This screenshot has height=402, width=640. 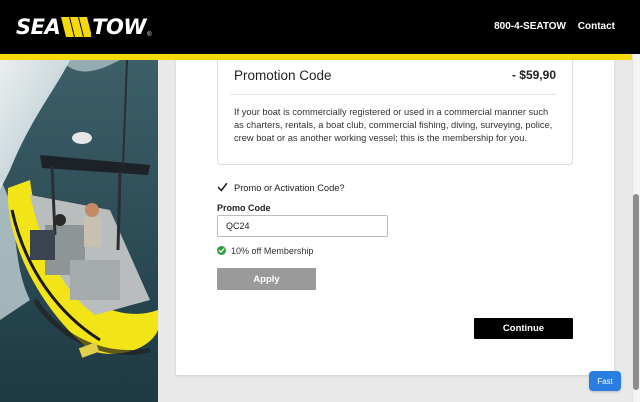 What do you see at coordinates (605, 381) in the screenshot?
I see `fast-badge-button: Fast` at bounding box center [605, 381].